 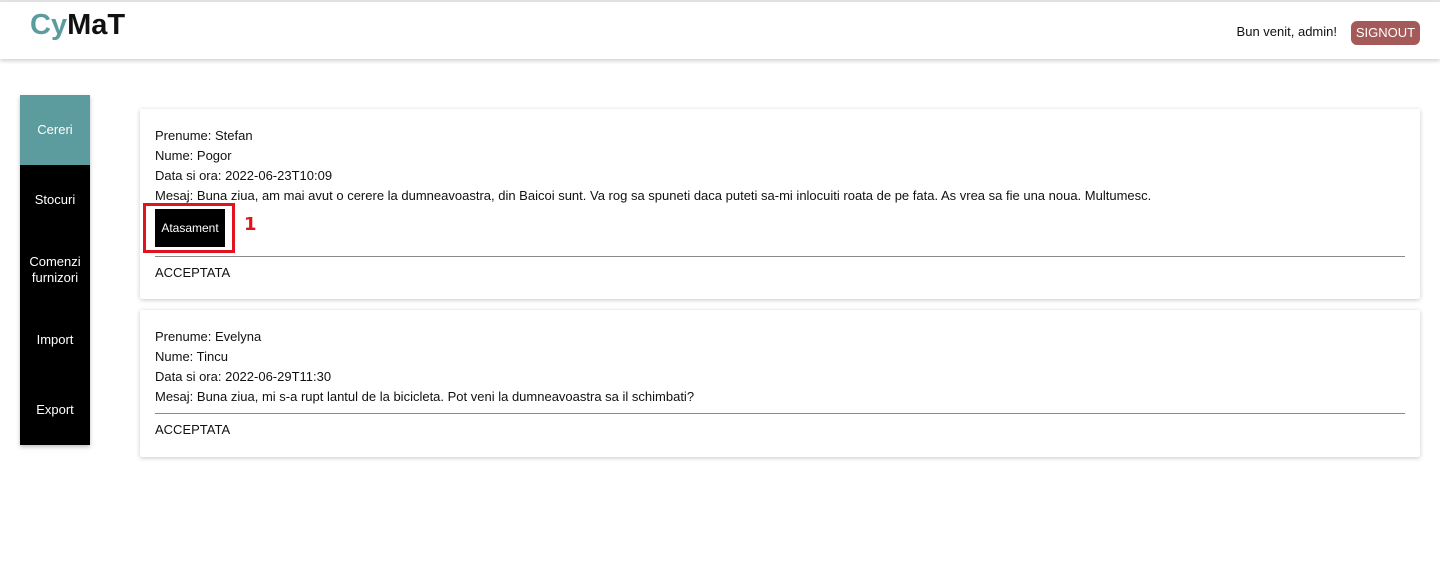 What do you see at coordinates (191, 356) in the screenshot?
I see `request-last-name: Nume: Tincu` at bounding box center [191, 356].